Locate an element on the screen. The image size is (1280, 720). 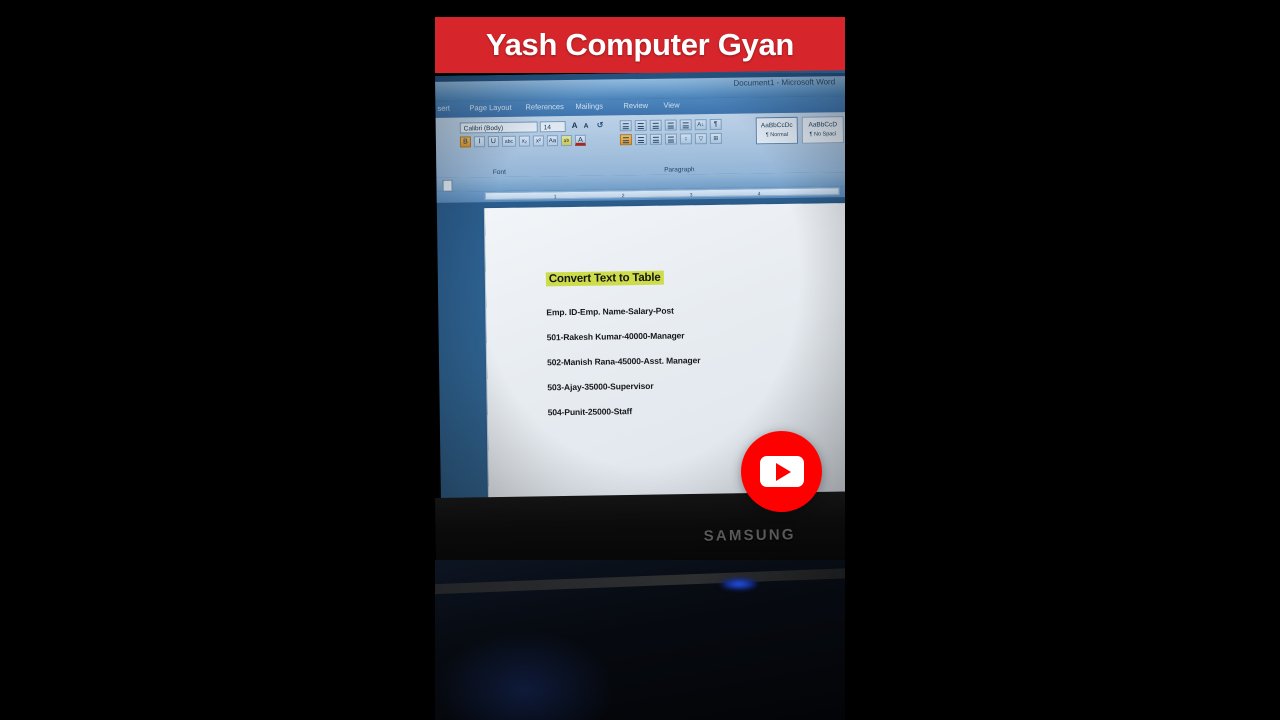
show-formatting-marks-button: ¶ is located at coordinates (715, 124).